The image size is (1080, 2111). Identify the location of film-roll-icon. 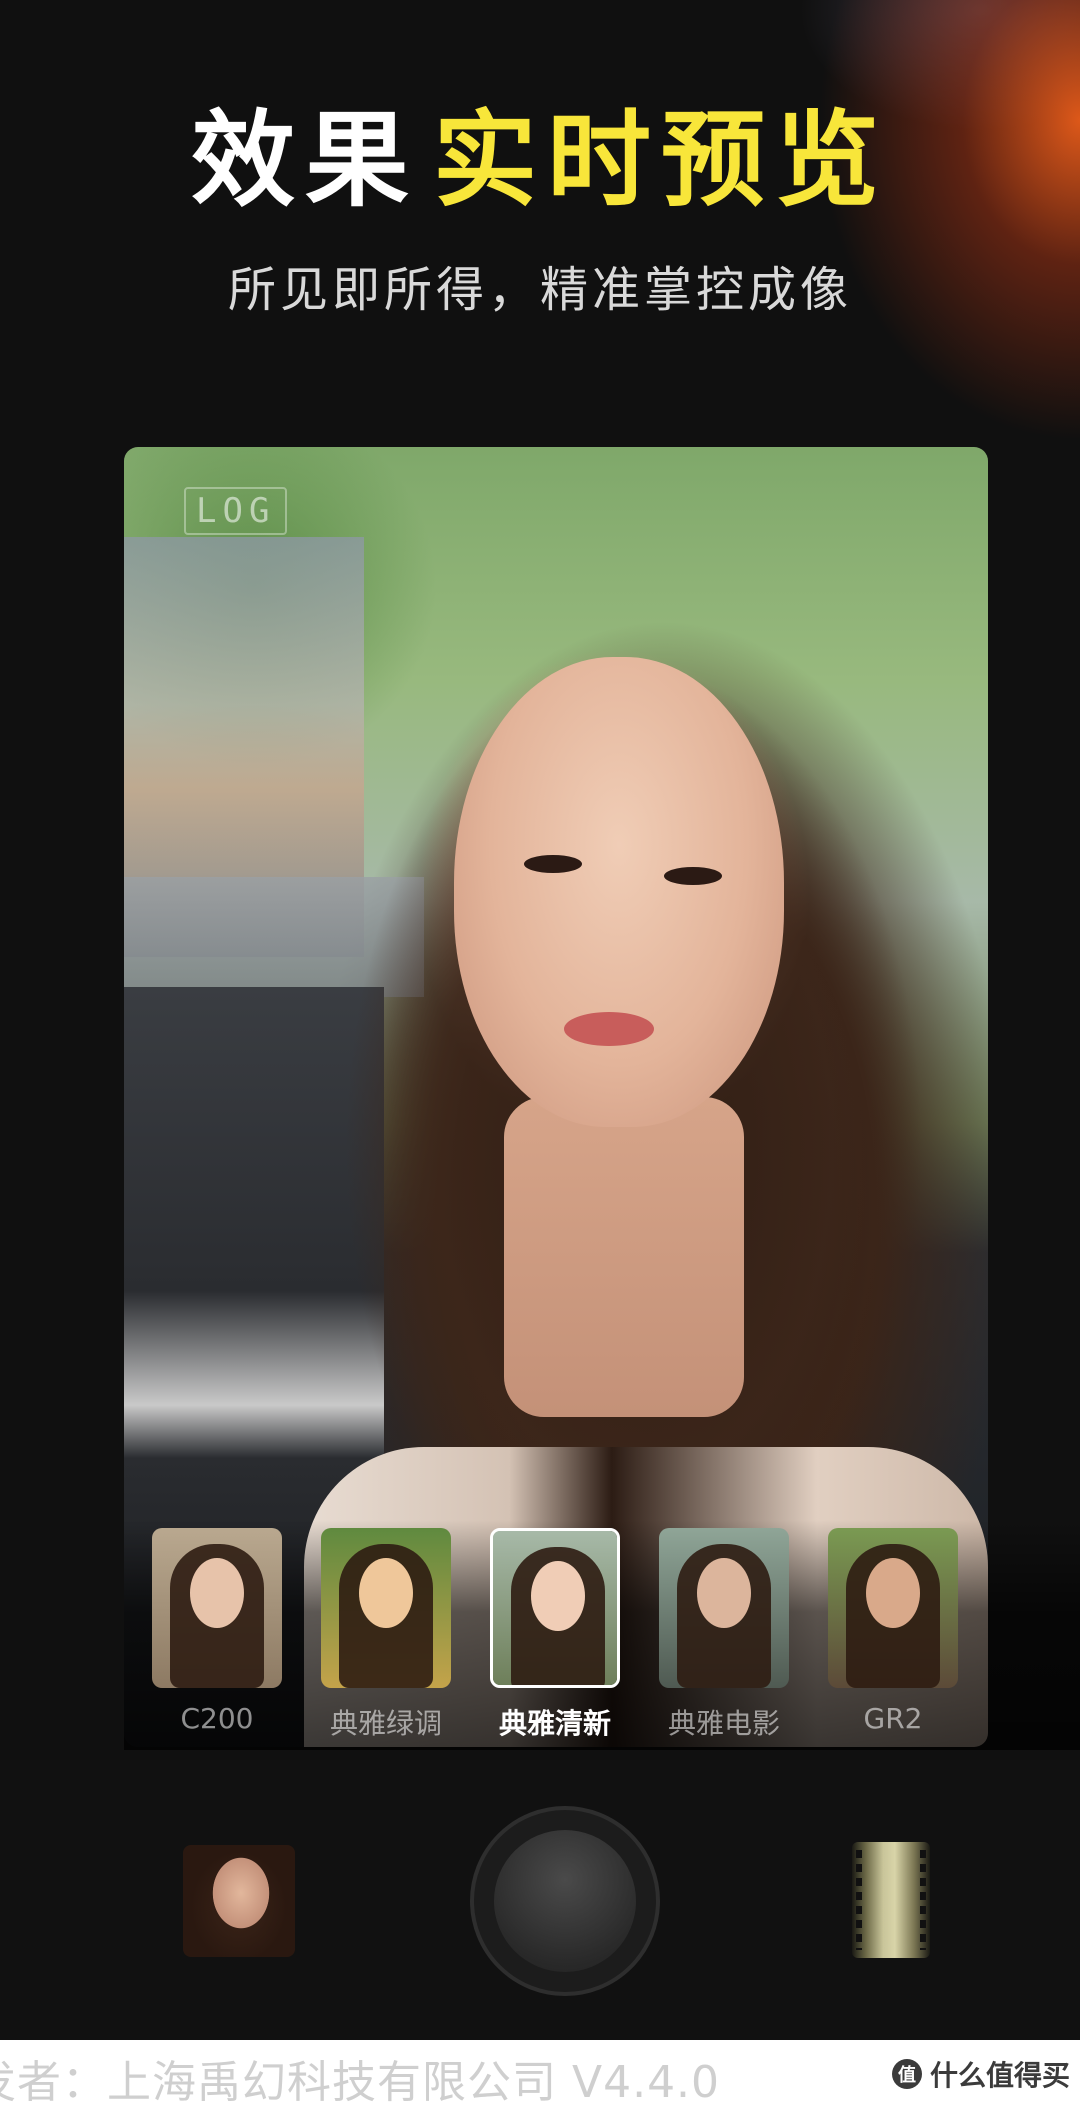
(891, 1900).